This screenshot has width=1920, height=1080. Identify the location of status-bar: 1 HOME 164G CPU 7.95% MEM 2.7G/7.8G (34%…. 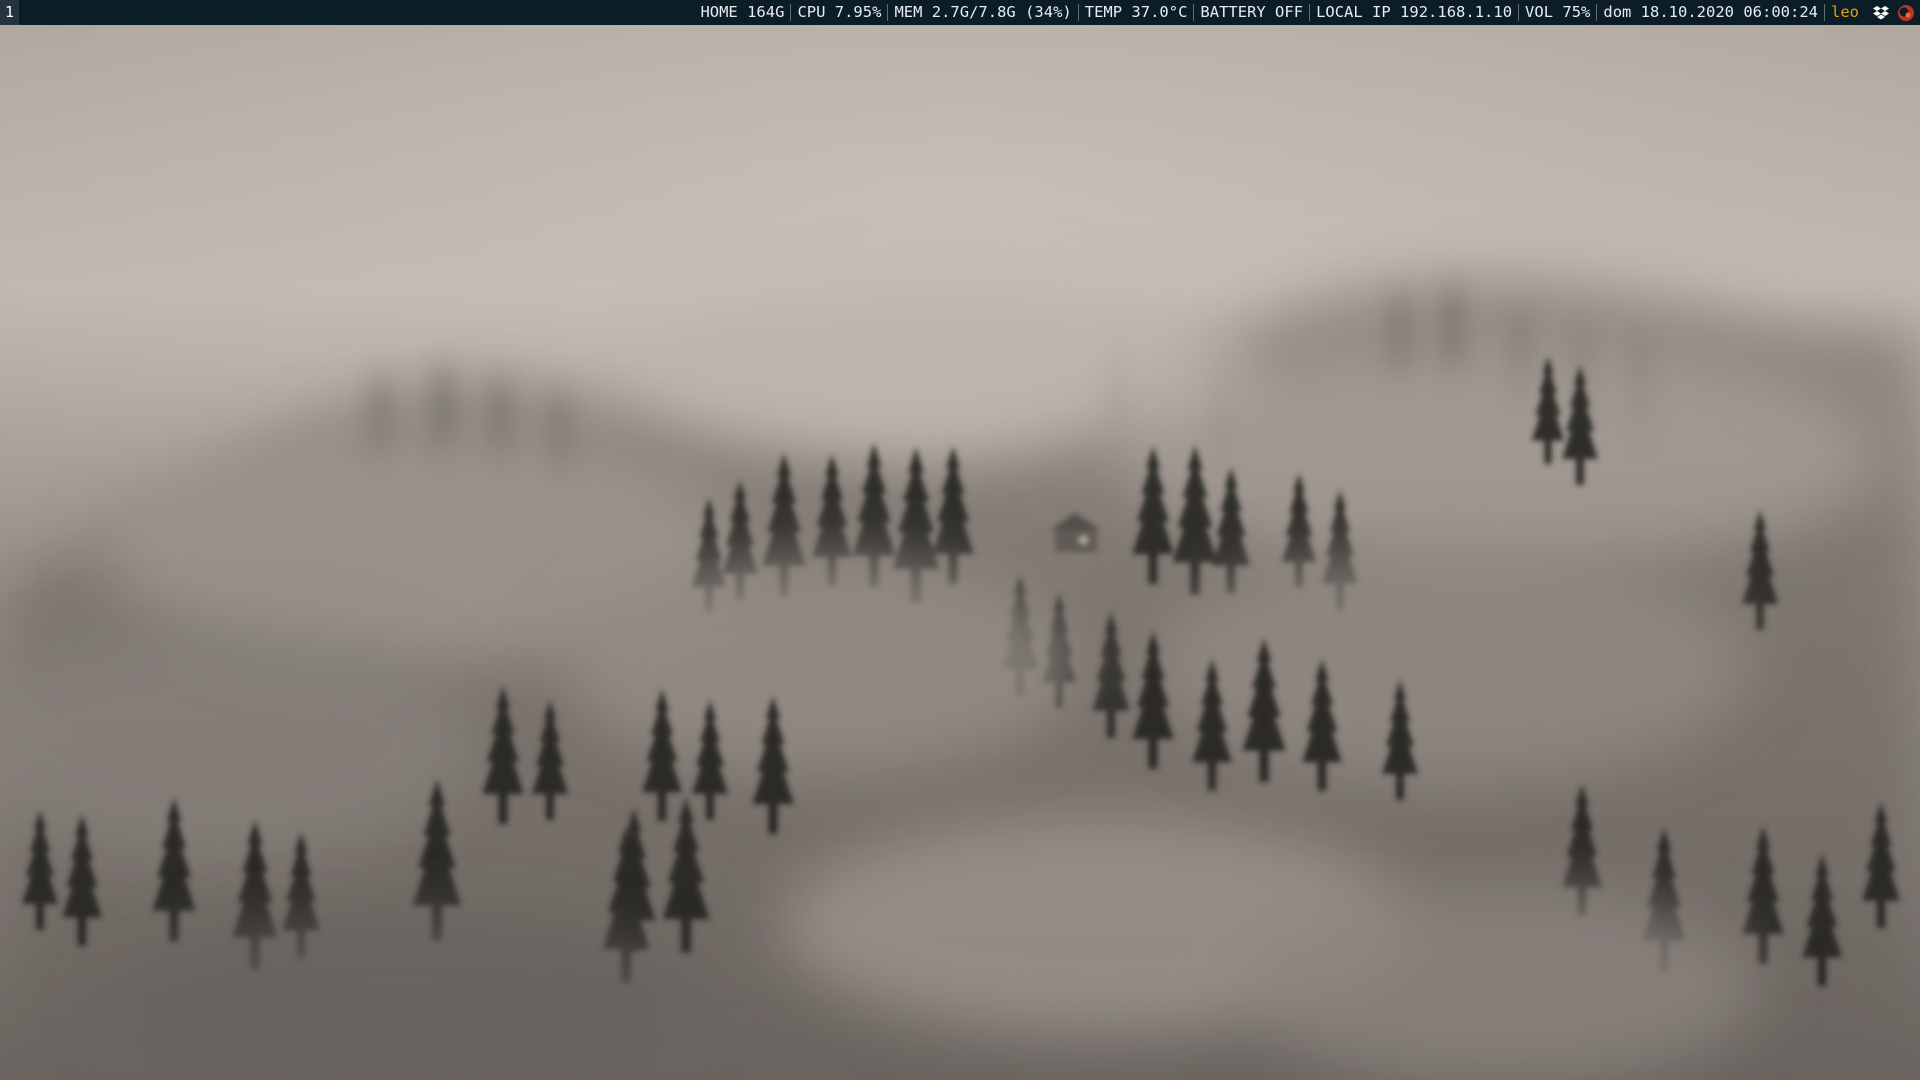
(960, 12).